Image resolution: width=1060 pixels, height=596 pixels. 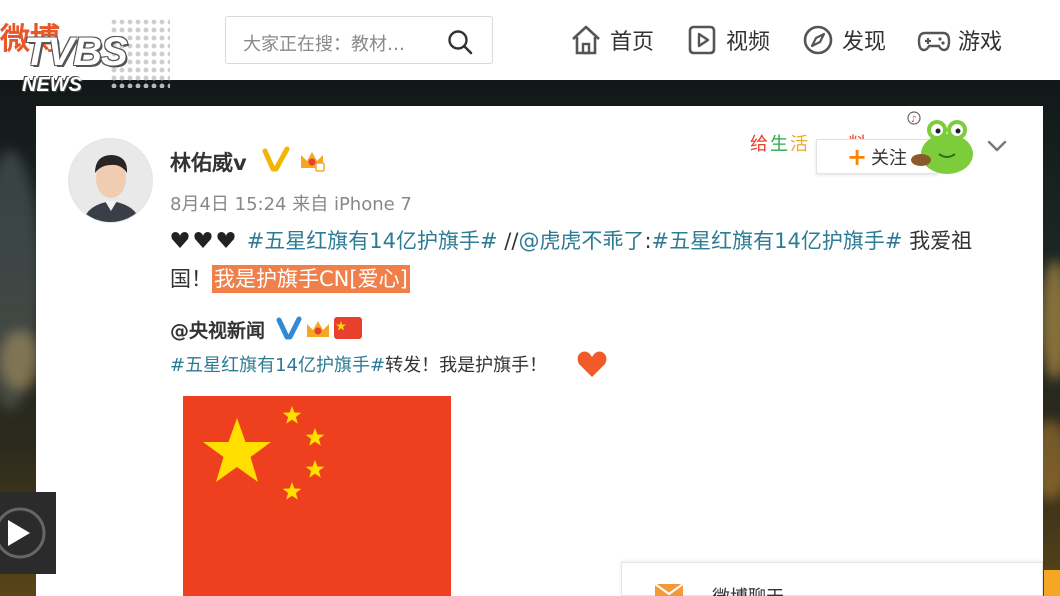 I want to click on black-hearts-emoji, so click(x=208, y=241).